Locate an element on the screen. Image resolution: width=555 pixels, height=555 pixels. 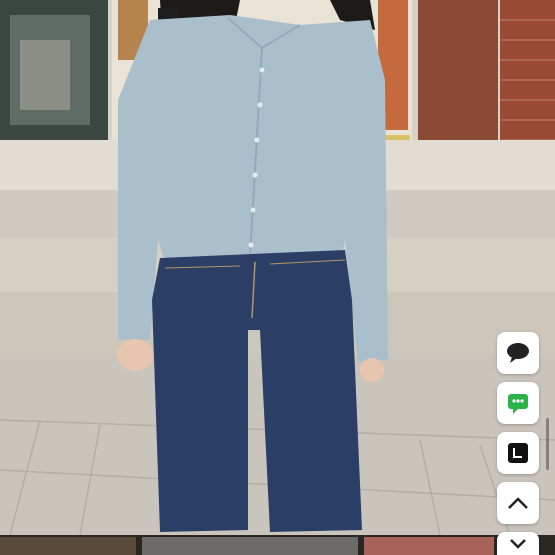
line-box-icon is located at coordinates (518, 453).